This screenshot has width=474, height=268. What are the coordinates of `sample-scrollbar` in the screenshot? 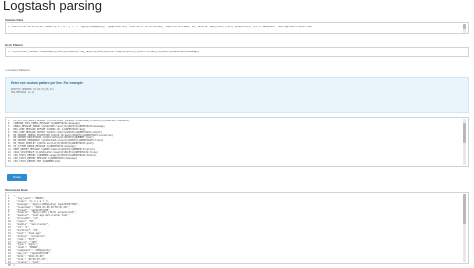 It's located at (464, 28).